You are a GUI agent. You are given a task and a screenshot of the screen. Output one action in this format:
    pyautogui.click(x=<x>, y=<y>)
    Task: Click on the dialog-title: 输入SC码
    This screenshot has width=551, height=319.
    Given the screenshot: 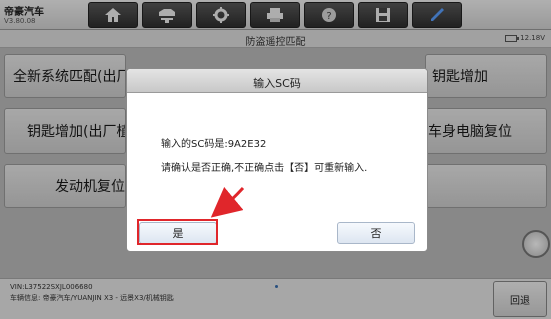 What is the action you would take?
    pyautogui.click(x=277, y=83)
    